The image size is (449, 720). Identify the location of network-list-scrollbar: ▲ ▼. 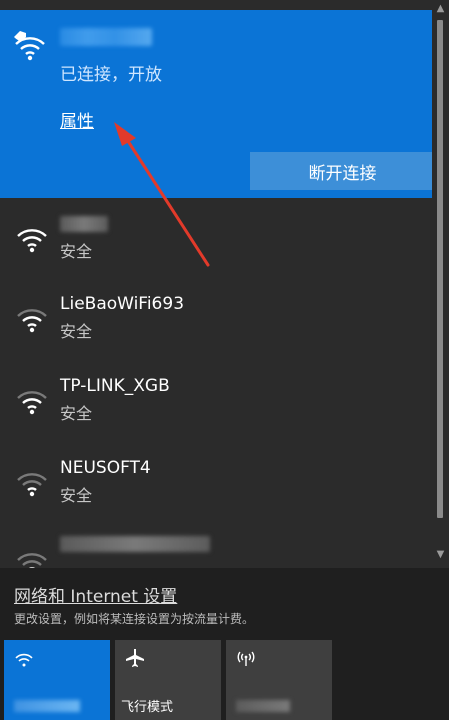
(440, 284).